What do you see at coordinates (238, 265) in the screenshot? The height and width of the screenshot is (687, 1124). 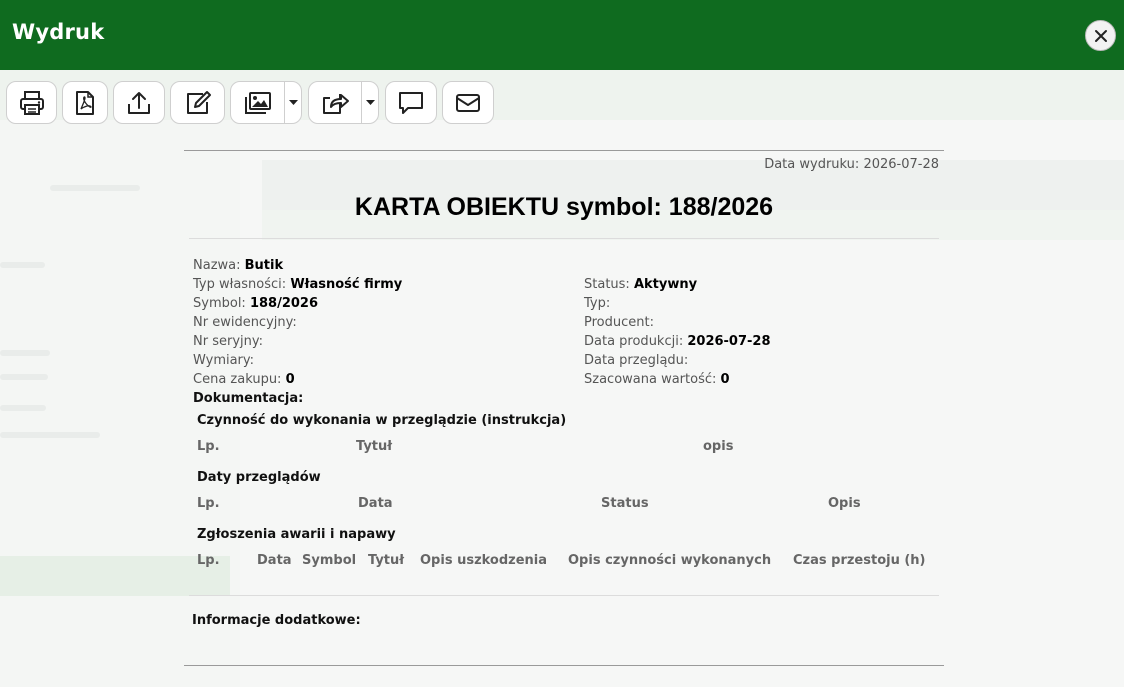 I see `field-nazwa: Nazwa: Butik` at bounding box center [238, 265].